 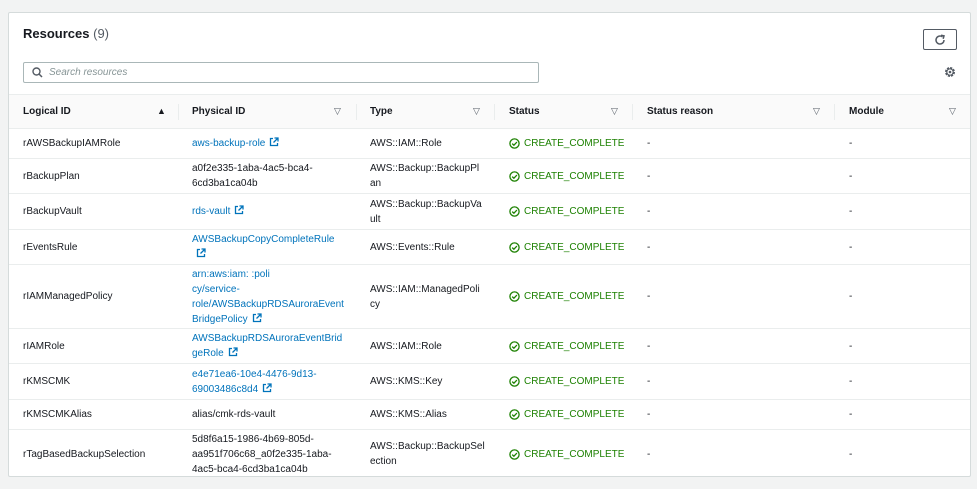 I want to click on physical-id-text: a0f2e335-1aba-4ac5-bca4-, so click(x=252, y=168).